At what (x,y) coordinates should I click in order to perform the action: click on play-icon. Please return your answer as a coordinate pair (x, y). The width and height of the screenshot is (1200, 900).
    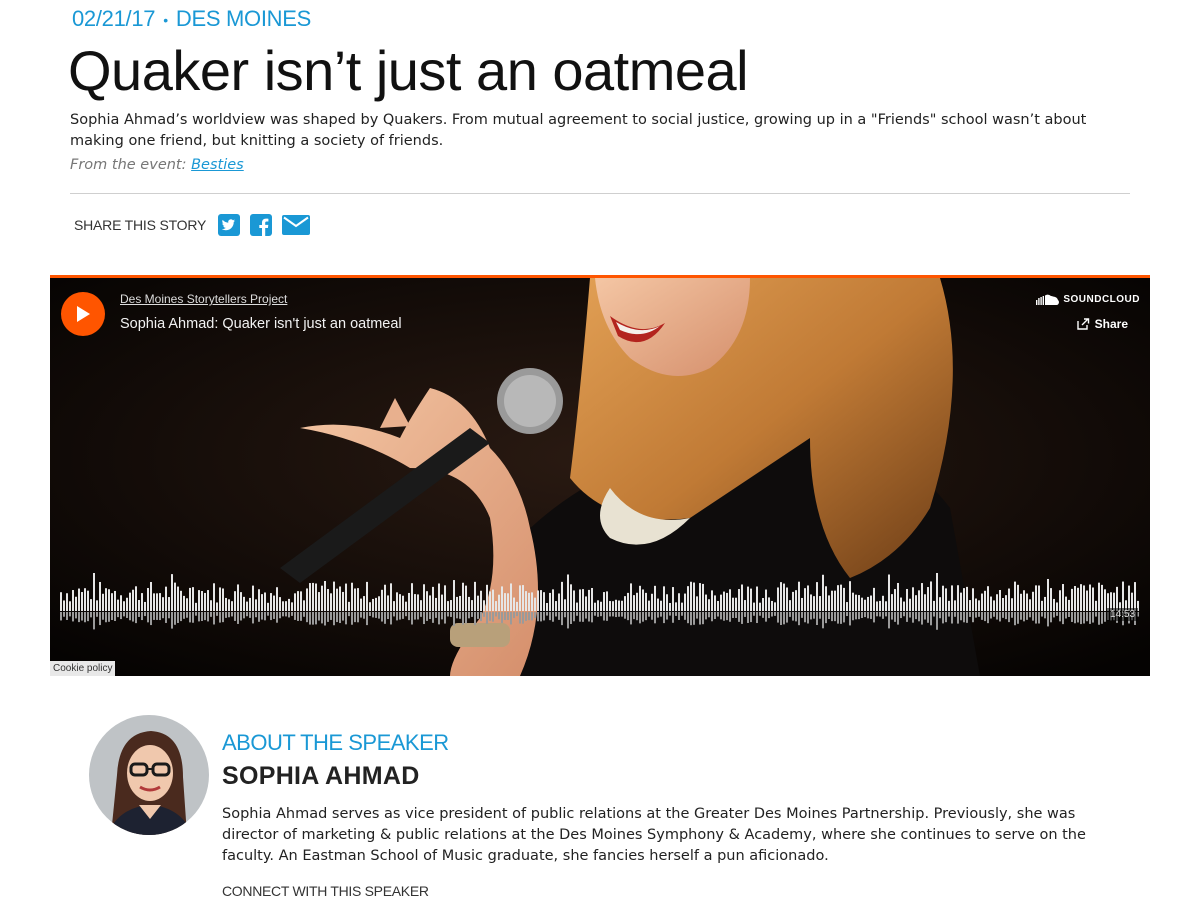
    Looking at the image, I should click on (83, 314).